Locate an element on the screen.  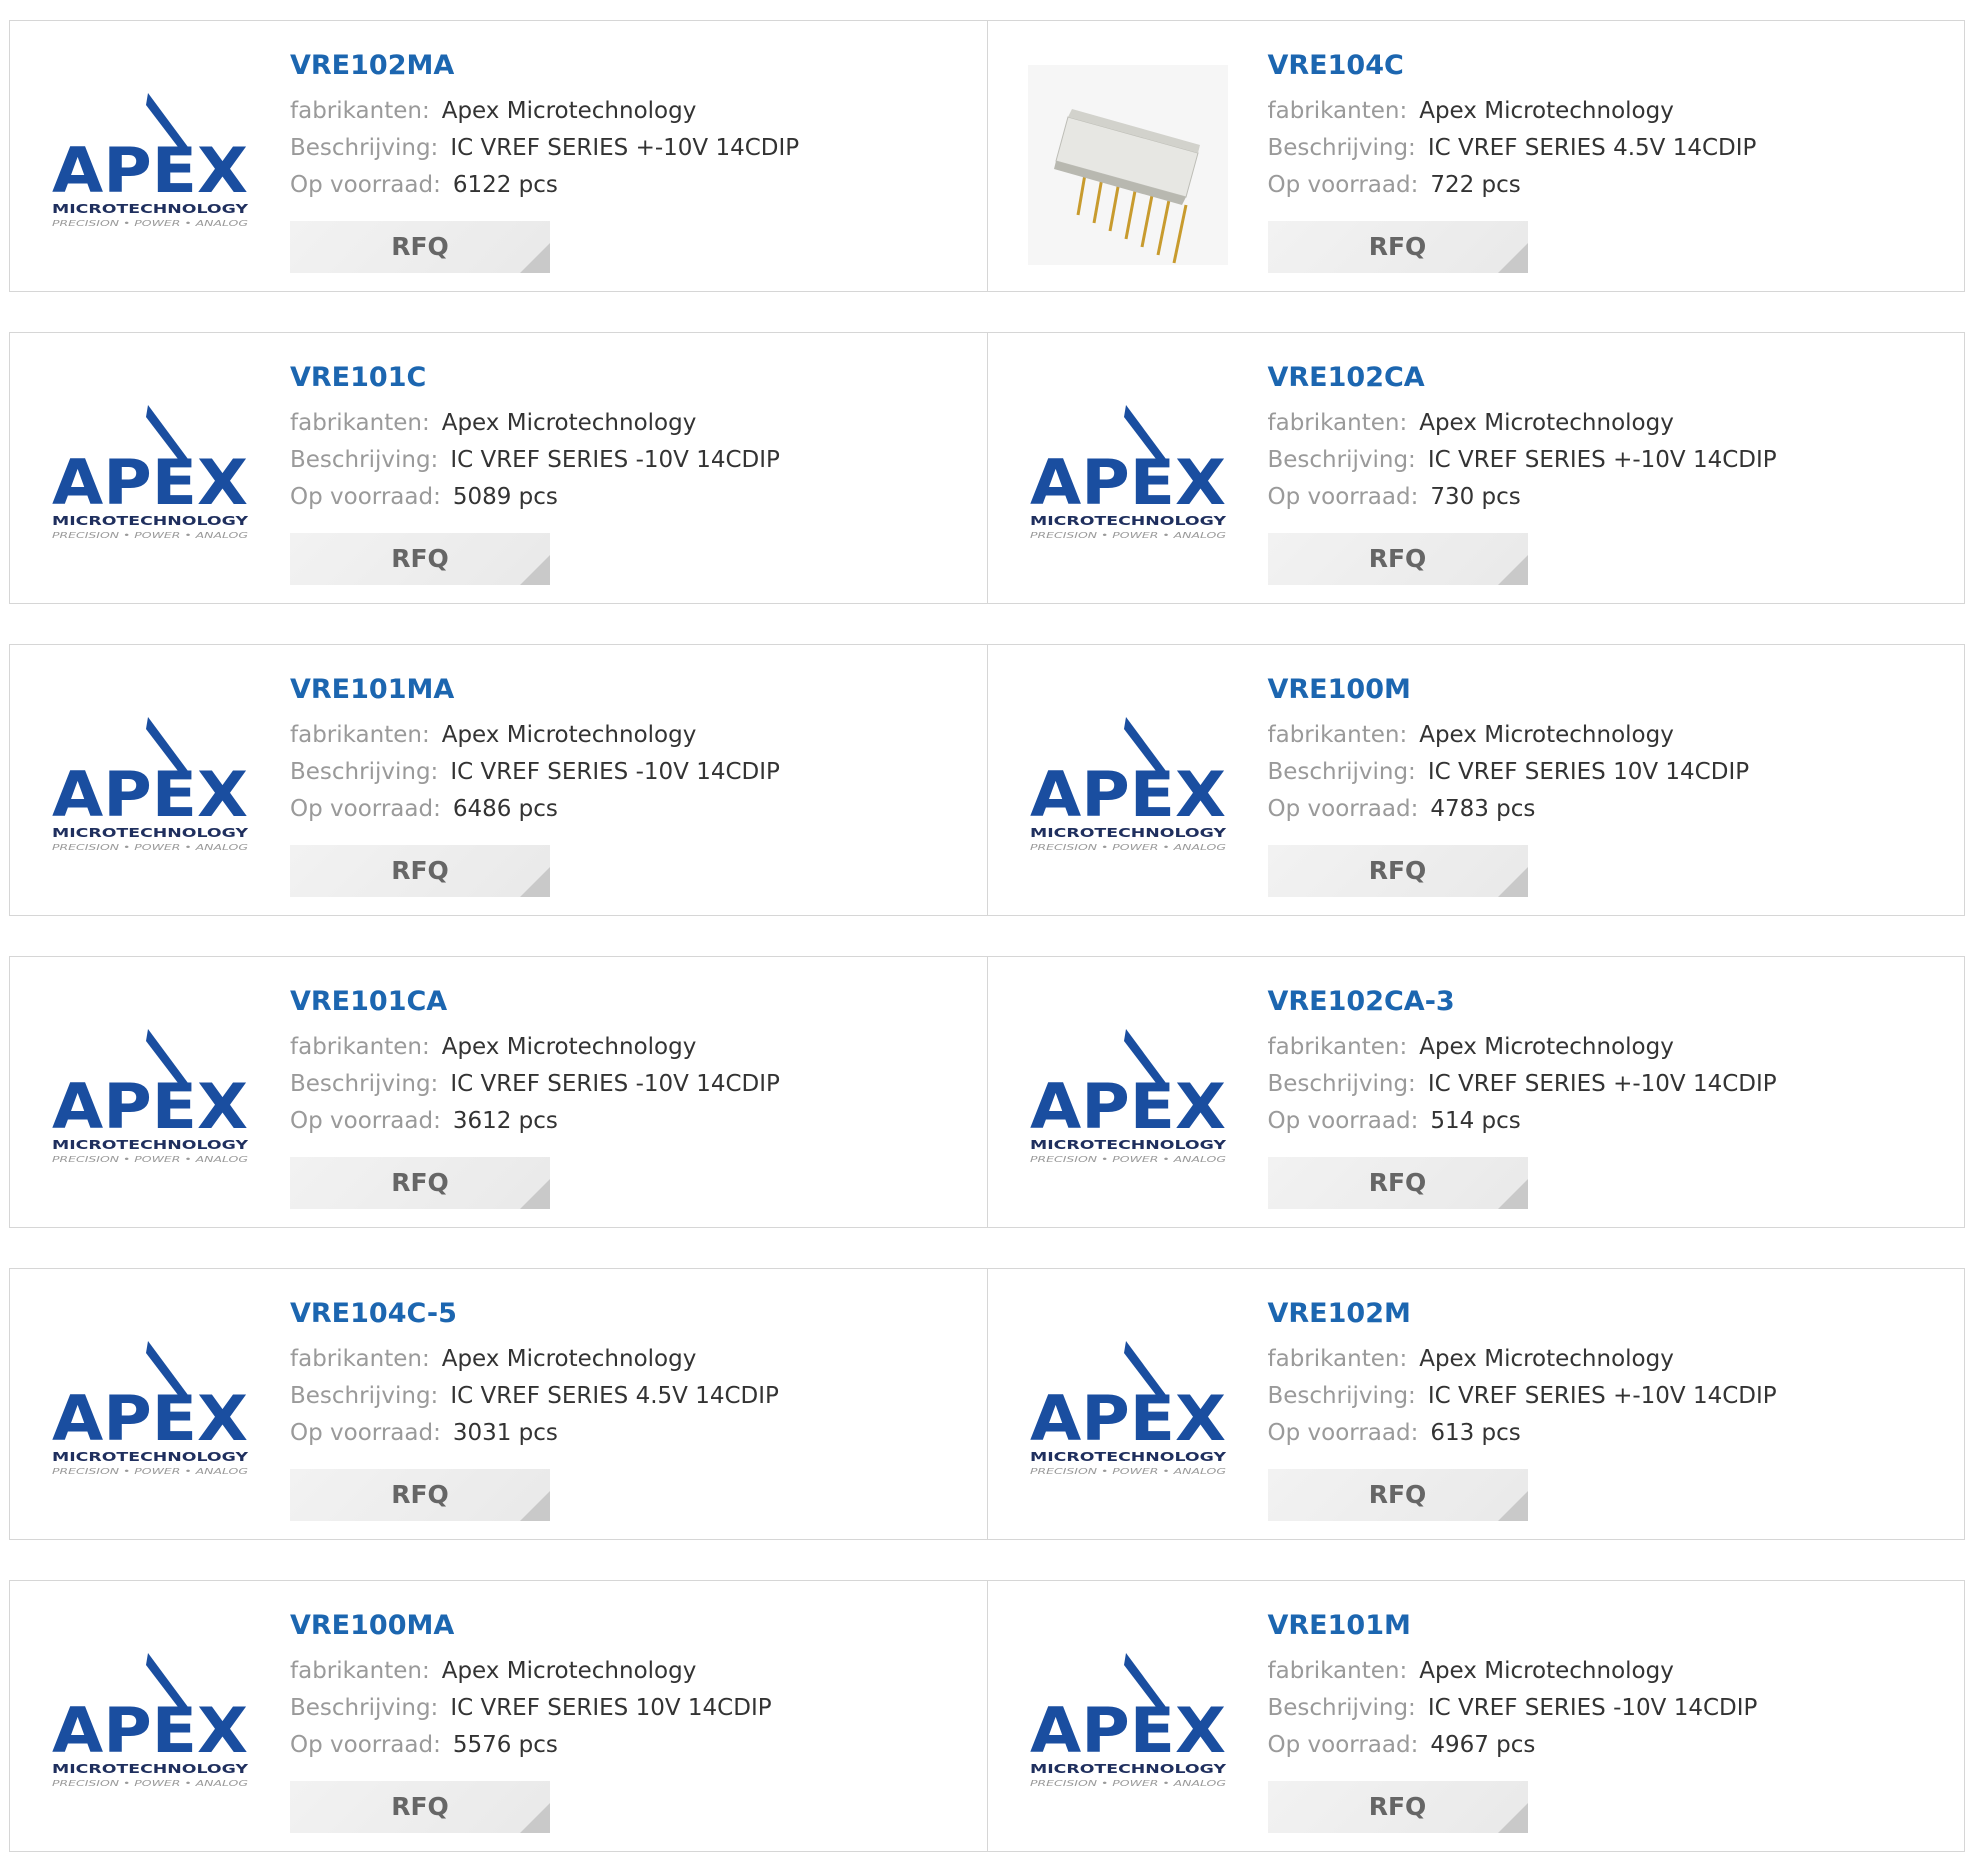
description-row: Beschrijving: IC VREF SERIES 4.5V 14CDIP is located at coordinates (630, 1396).